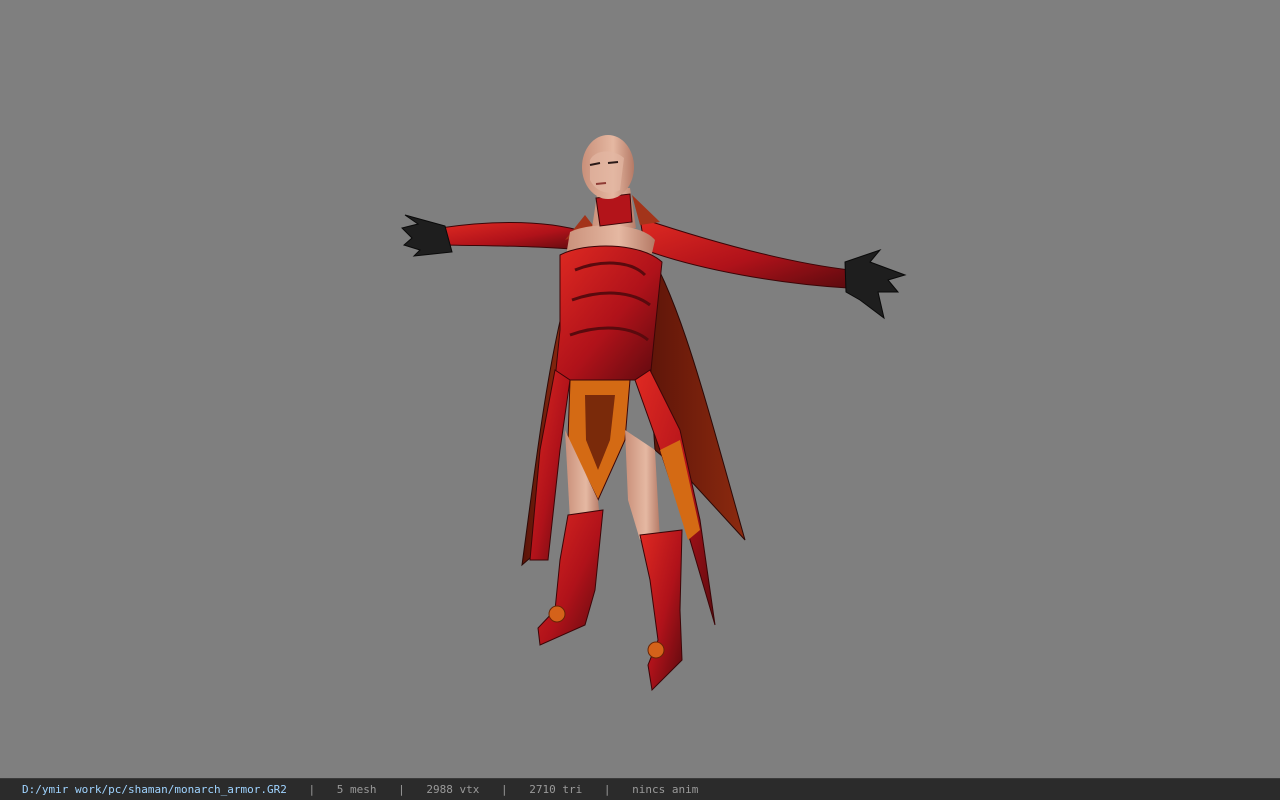 This screenshot has width=1280, height=800. I want to click on left-arm, so click(512, 236).